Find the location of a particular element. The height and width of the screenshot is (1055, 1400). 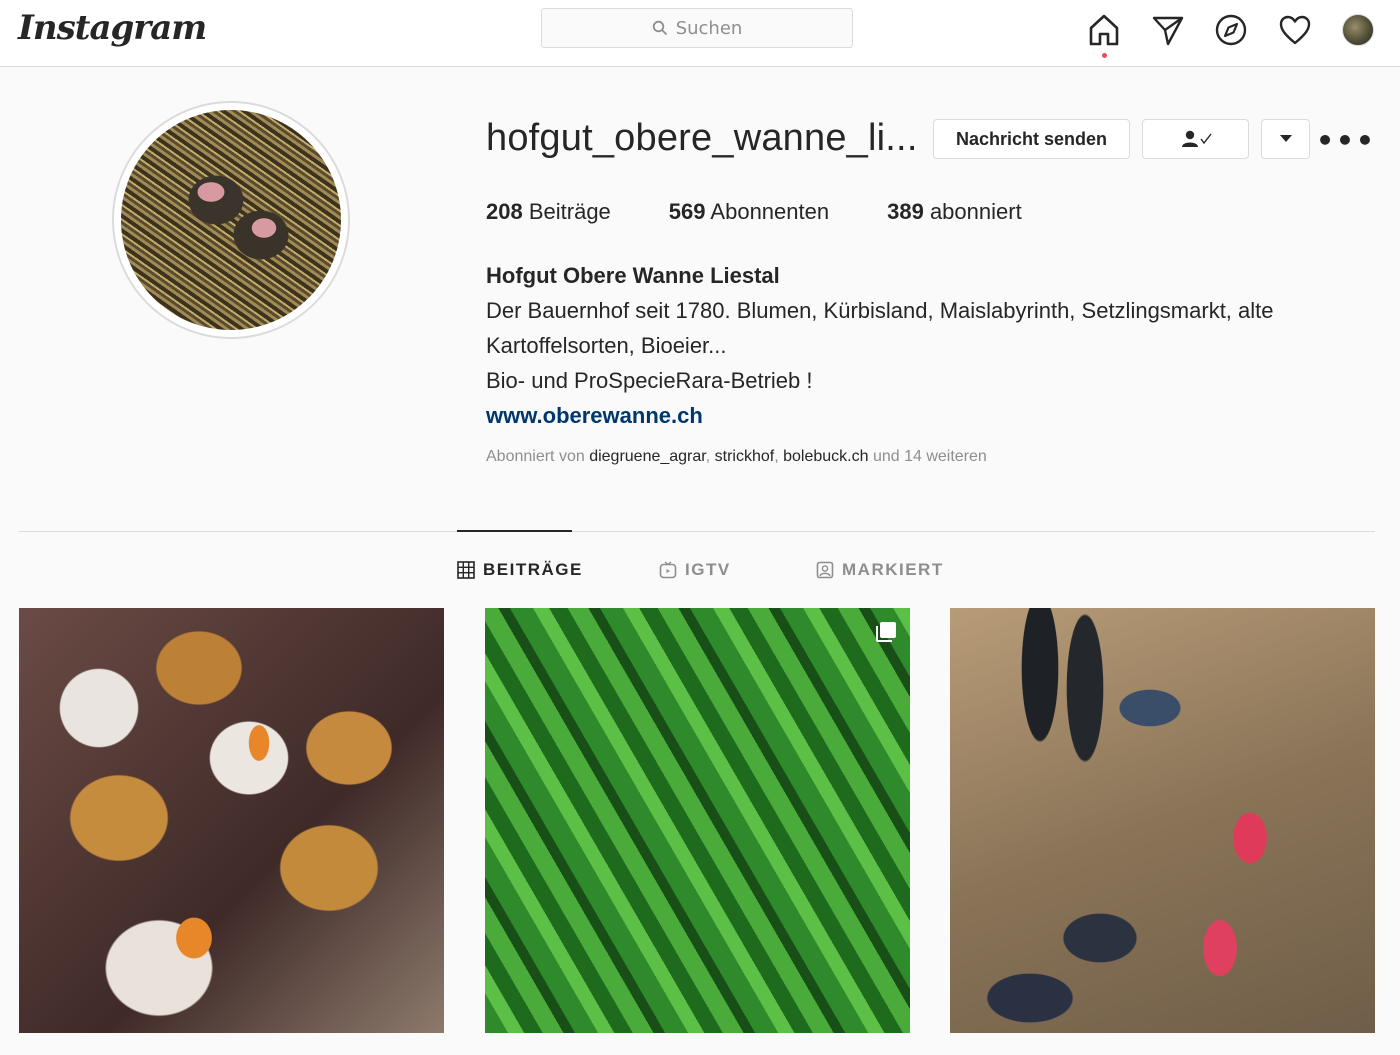

stat-followers-count: 569 is located at coordinates (687, 211).